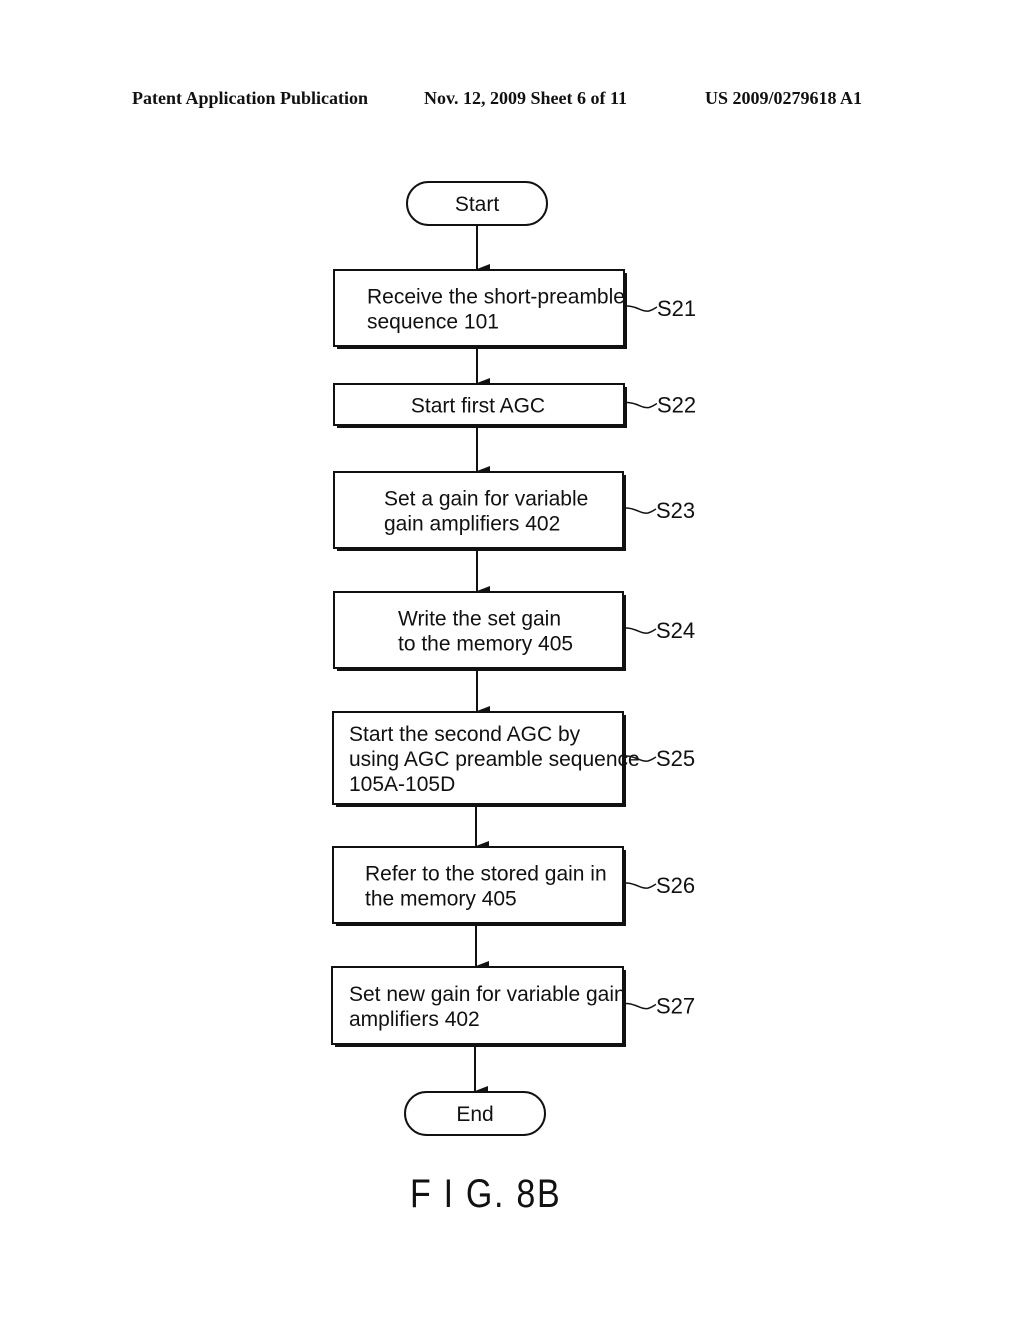 The image size is (1024, 1320). Describe the element at coordinates (676, 308) in the screenshot. I see `step-id-label: S21` at that location.